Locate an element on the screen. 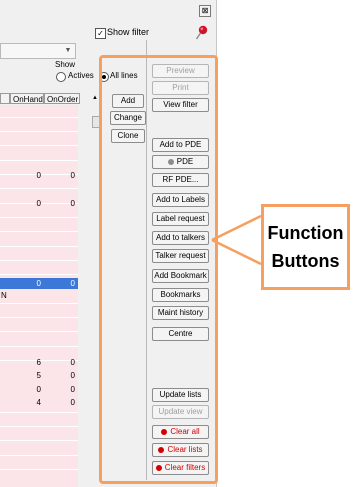  onhand-cell: 6 is located at coordinates (38, 362).